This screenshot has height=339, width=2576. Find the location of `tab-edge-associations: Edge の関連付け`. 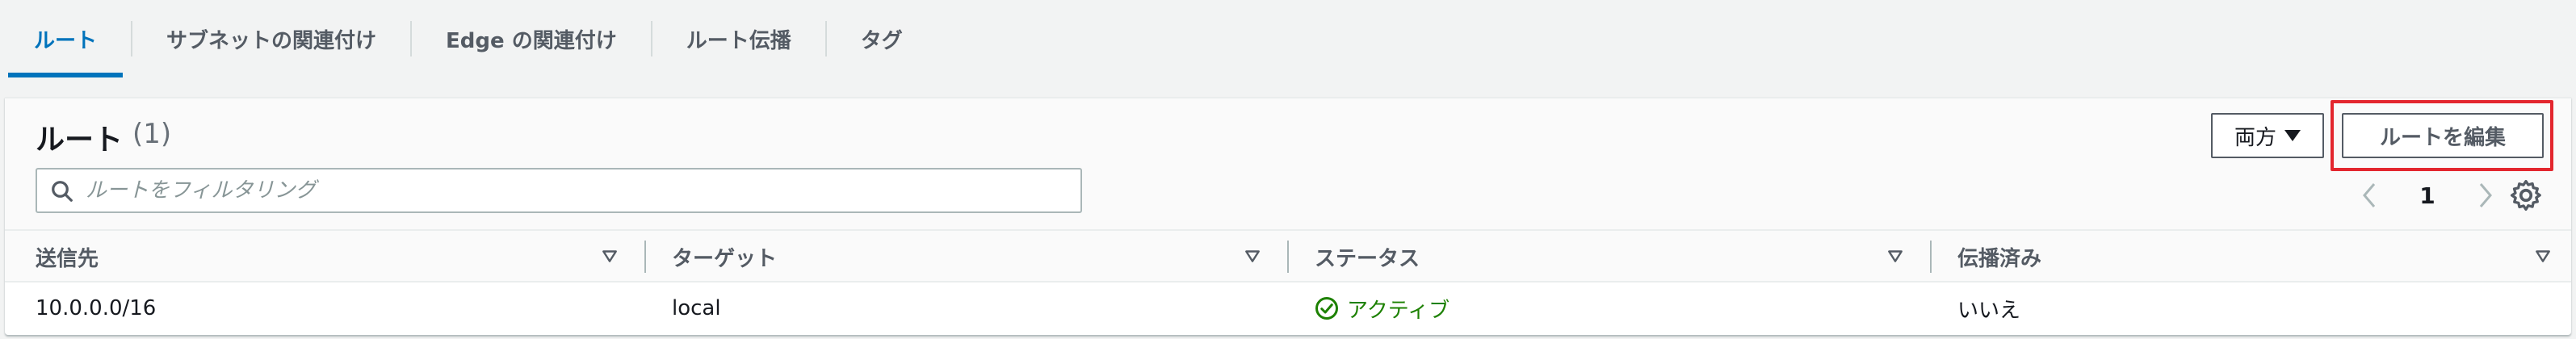

tab-edge-associations: Edge の関連付け is located at coordinates (531, 38).